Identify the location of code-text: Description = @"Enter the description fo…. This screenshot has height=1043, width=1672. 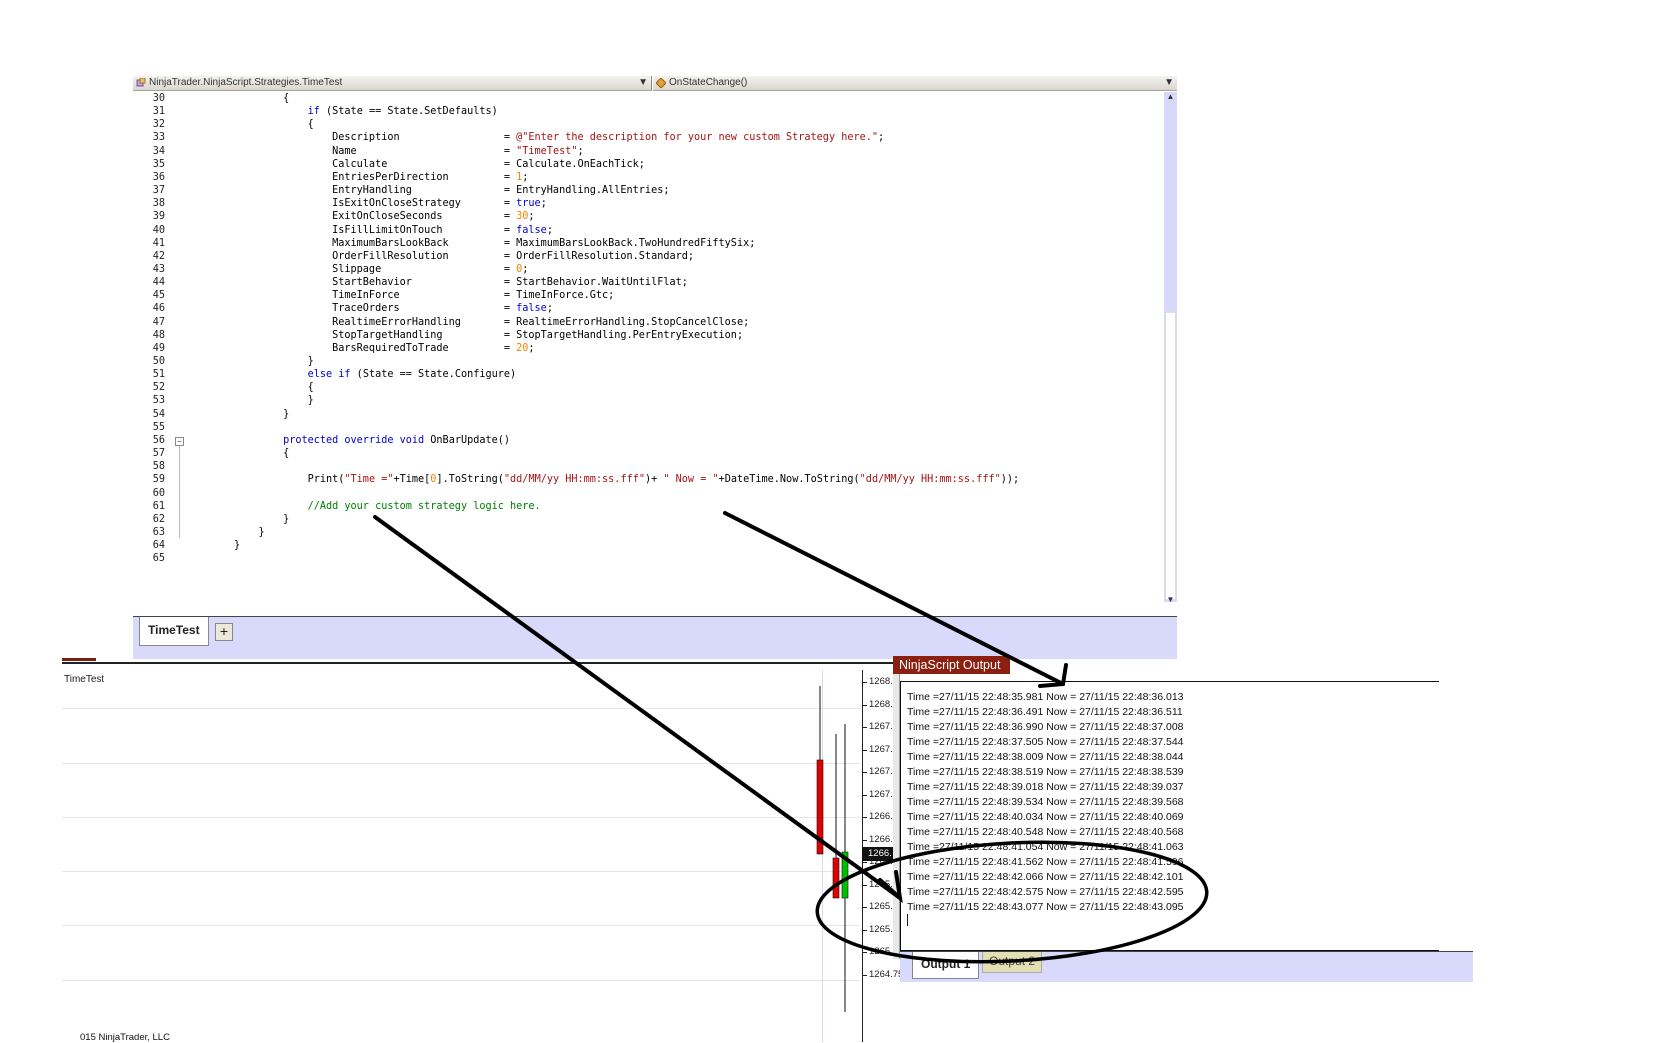
(559, 138).